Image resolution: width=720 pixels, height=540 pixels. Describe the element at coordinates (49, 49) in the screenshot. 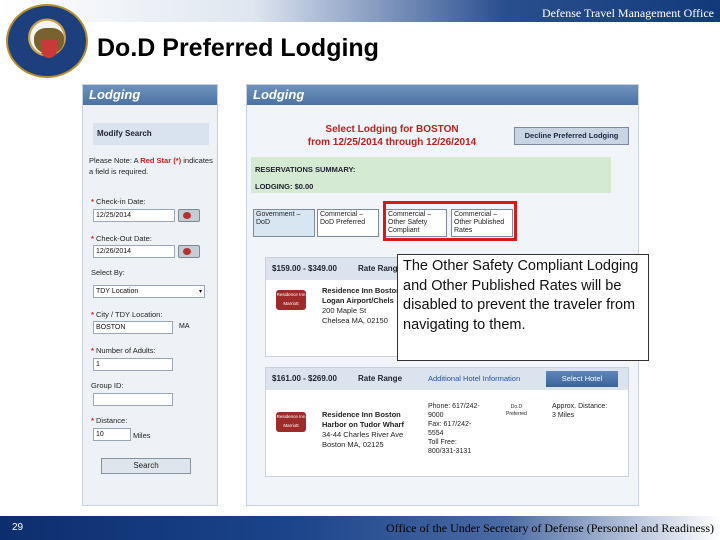

I see `shield-icon` at that location.